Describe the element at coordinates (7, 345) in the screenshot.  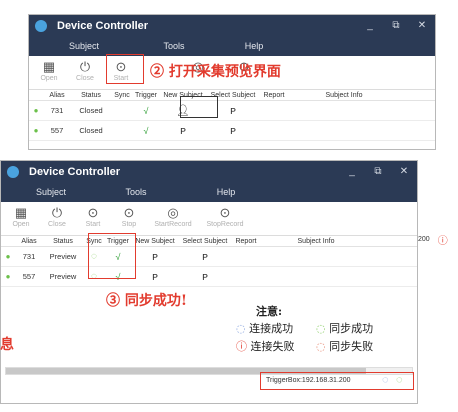
I see `left-fragment-text: 息` at that location.